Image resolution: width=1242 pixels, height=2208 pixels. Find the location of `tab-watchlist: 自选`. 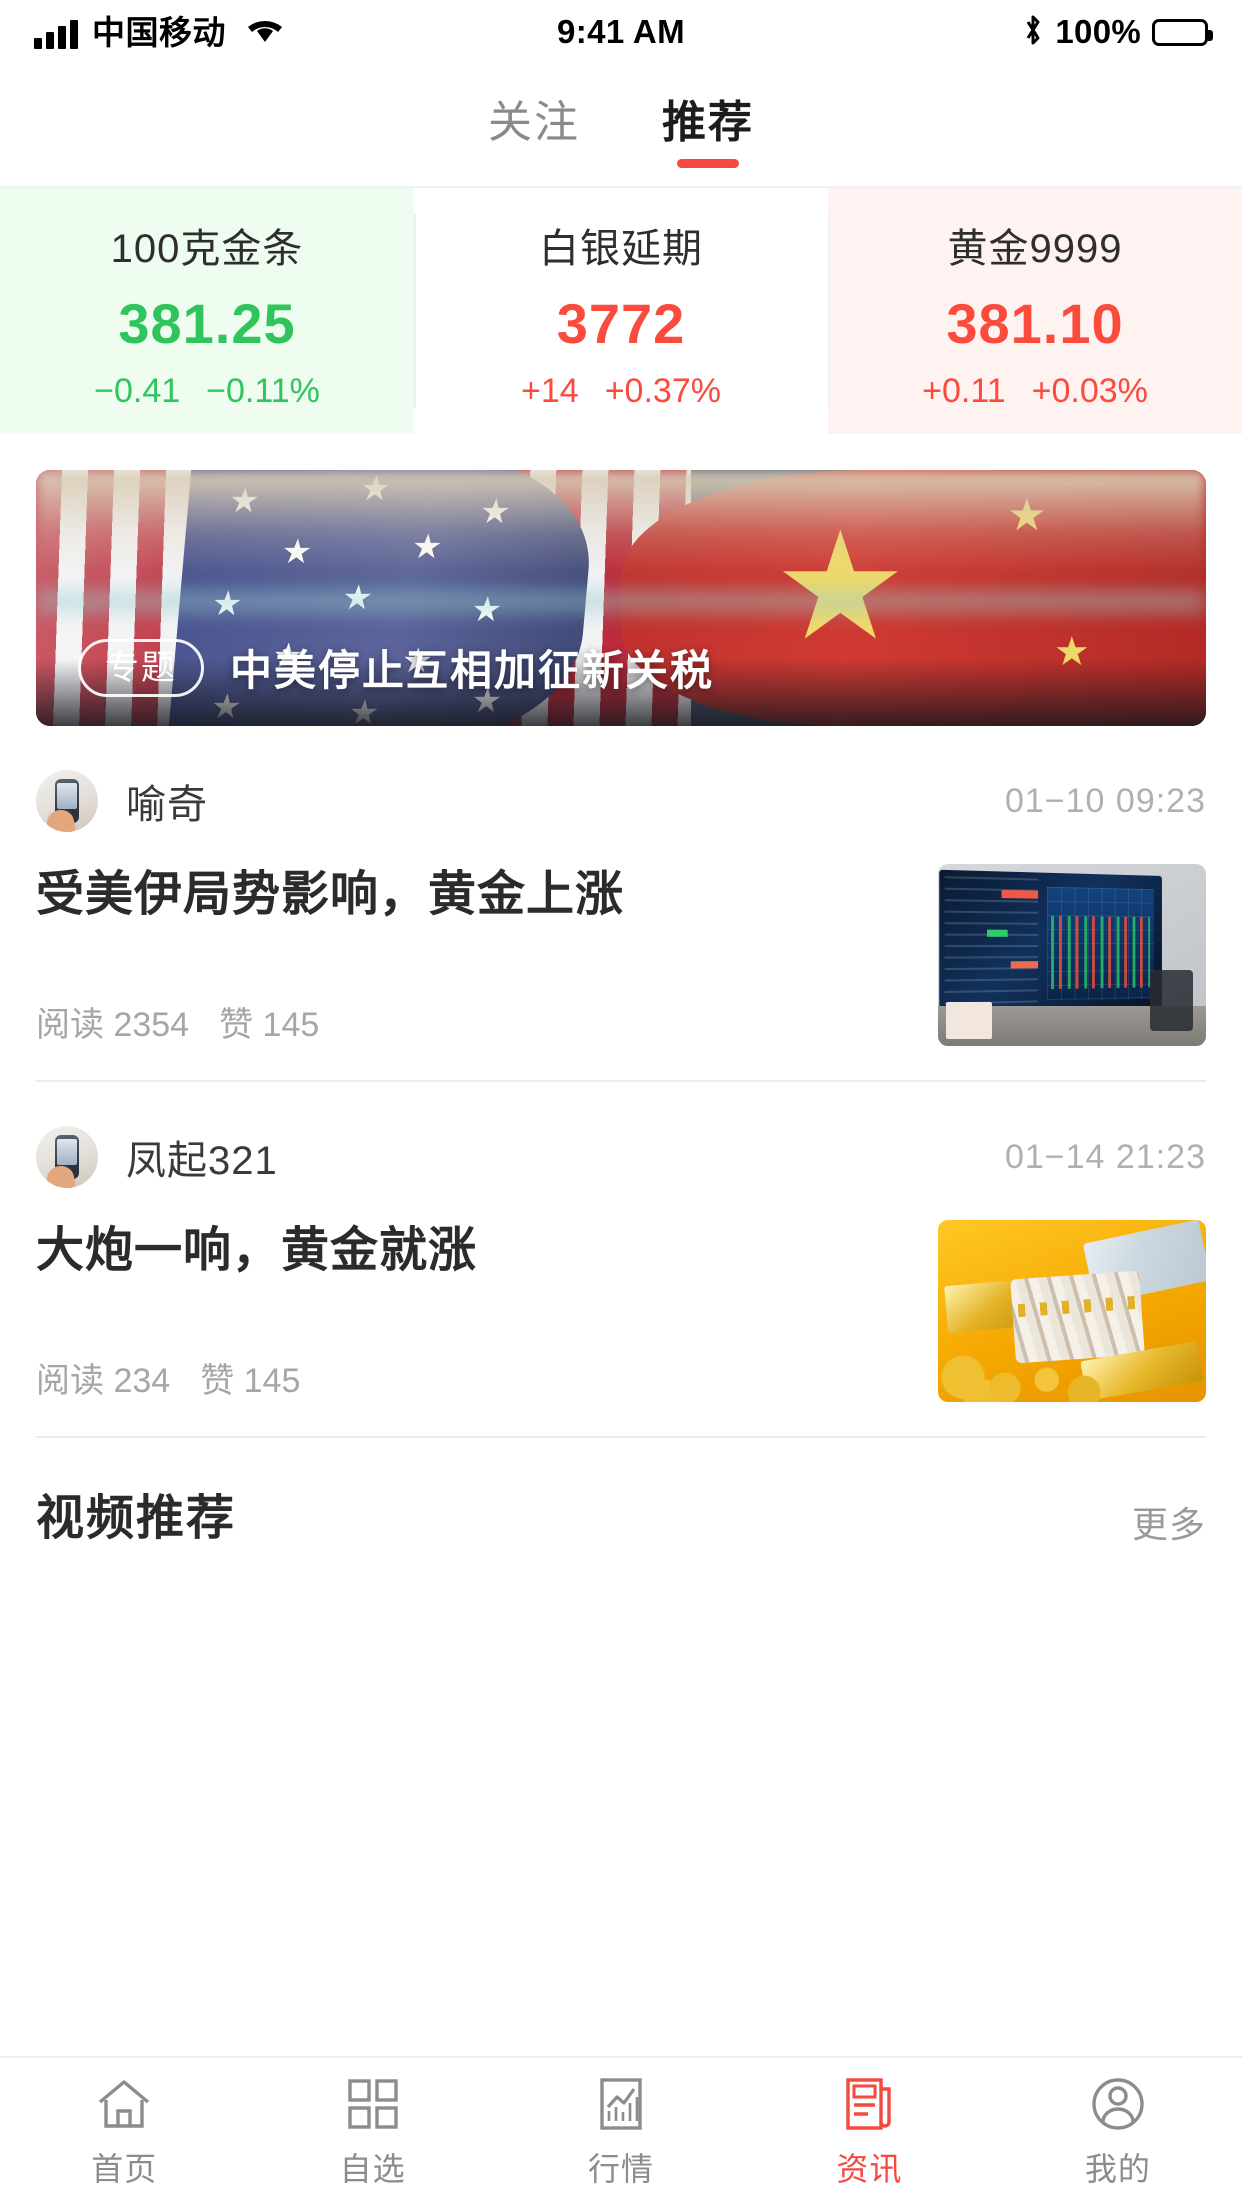

tab-watchlist: 自选 is located at coordinates (372, 2133).